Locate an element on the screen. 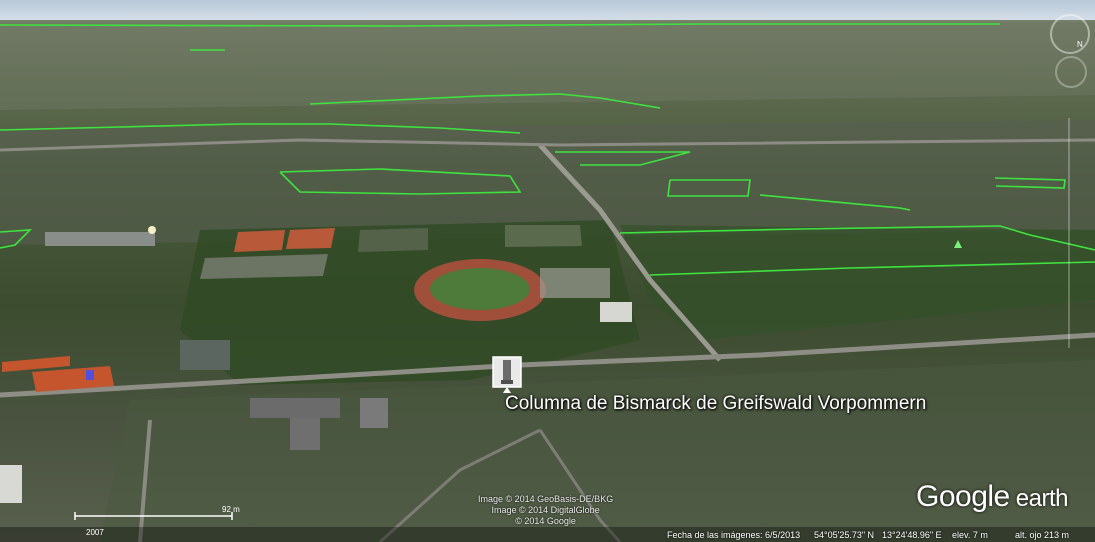  monument-photo-icon is located at coordinates (507, 375).